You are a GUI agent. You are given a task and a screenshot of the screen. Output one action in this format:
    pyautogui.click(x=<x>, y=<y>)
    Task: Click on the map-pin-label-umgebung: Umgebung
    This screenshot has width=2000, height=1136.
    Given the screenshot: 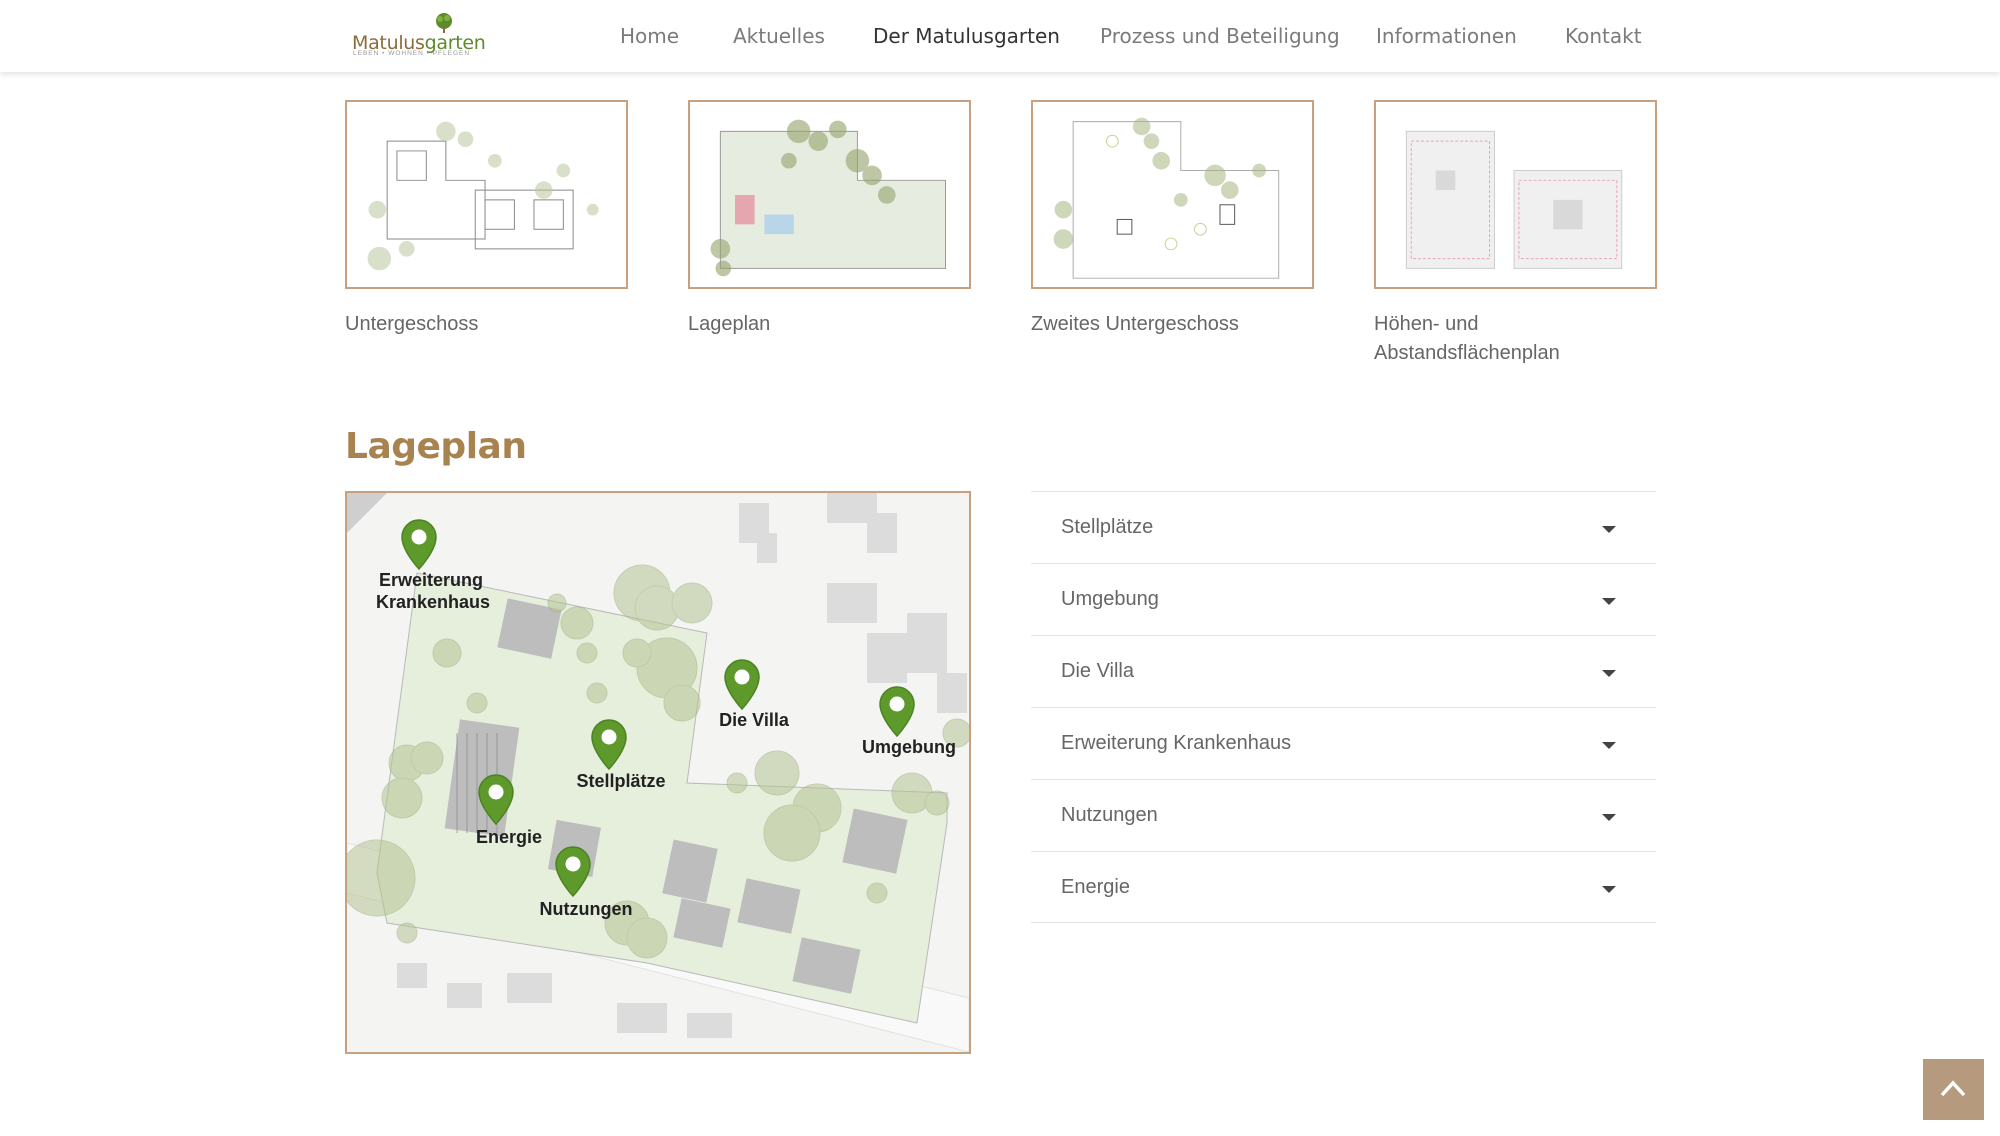 What is the action you would take?
    pyautogui.click(x=909, y=747)
    